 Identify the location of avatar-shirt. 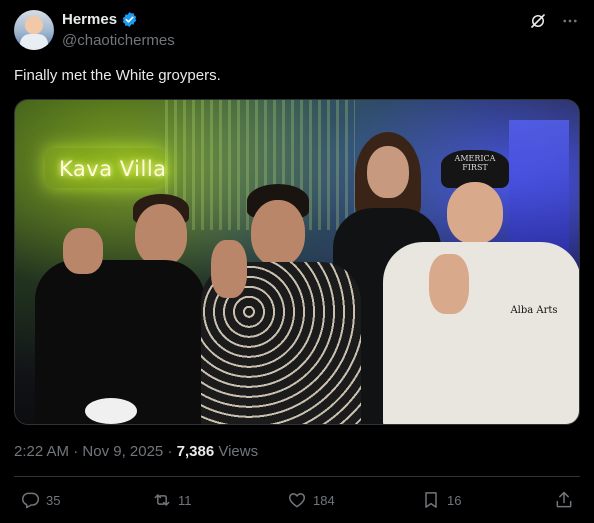
(34, 42).